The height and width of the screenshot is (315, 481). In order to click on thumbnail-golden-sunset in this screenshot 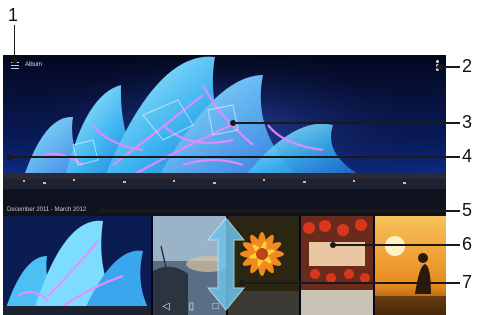, I will do `click(410, 265)`.